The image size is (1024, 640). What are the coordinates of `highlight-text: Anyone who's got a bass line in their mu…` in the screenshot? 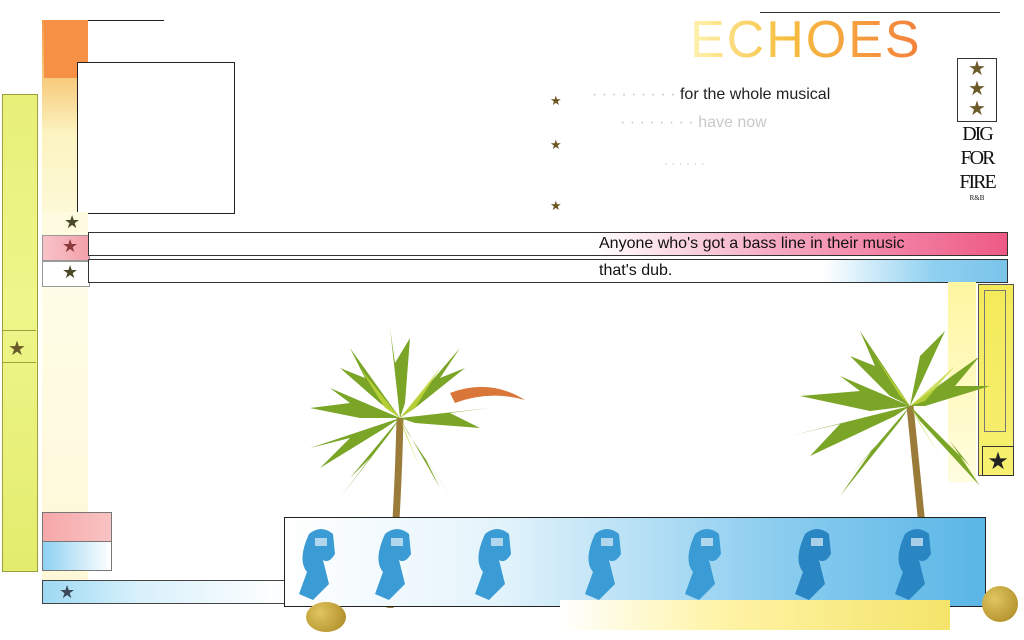 It's located at (752, 243).